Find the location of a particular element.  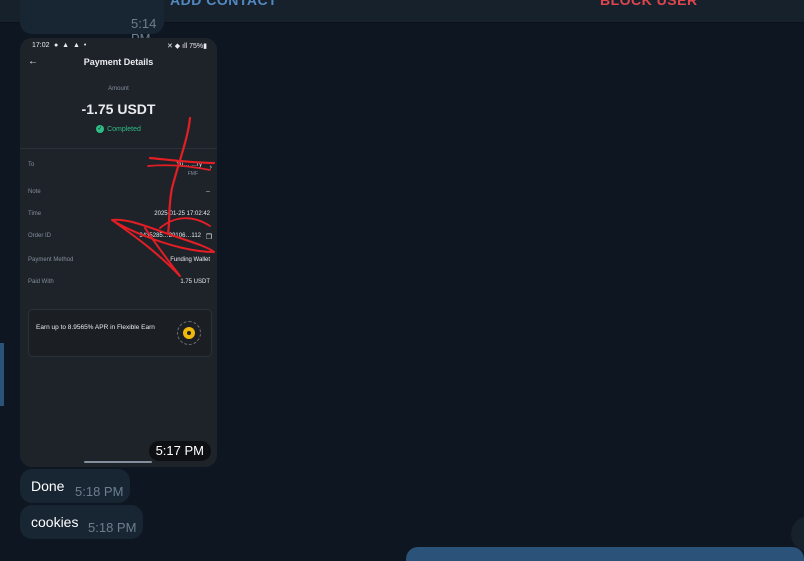

detail-value: -- is located at coordinates (208, 192).